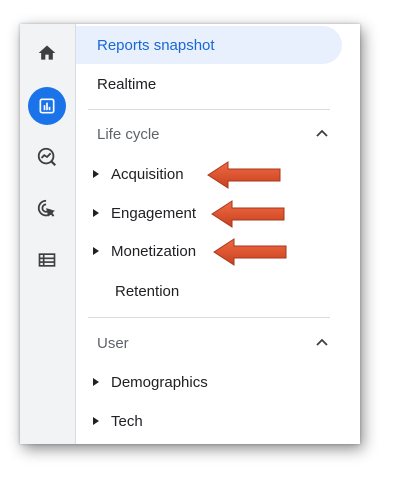 The height and width of the screenshot is (489, 403). I want to click on nav-item-tech: Tech, so click(218, 421).